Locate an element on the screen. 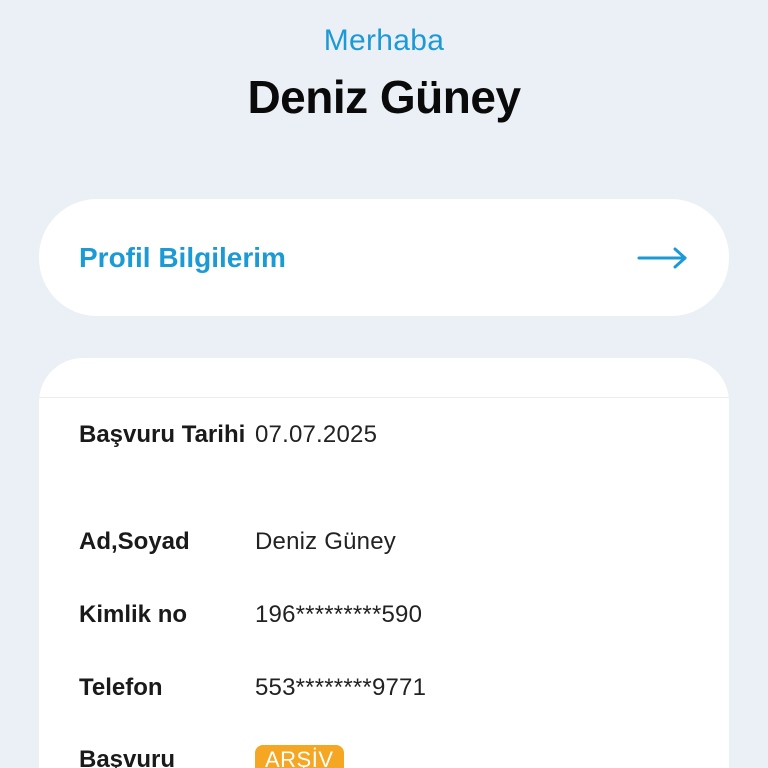 The image size is (768, 768). full-name-label: Ad,Soyad is located at coordinates (134, 541).